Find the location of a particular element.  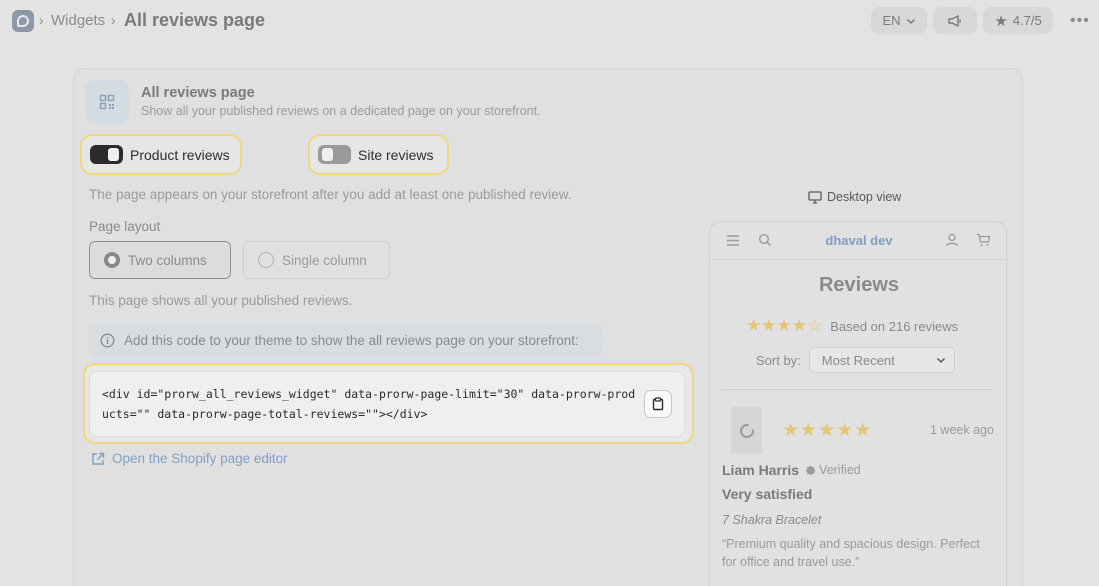

radio-selected is located at coordinates (112, 260).